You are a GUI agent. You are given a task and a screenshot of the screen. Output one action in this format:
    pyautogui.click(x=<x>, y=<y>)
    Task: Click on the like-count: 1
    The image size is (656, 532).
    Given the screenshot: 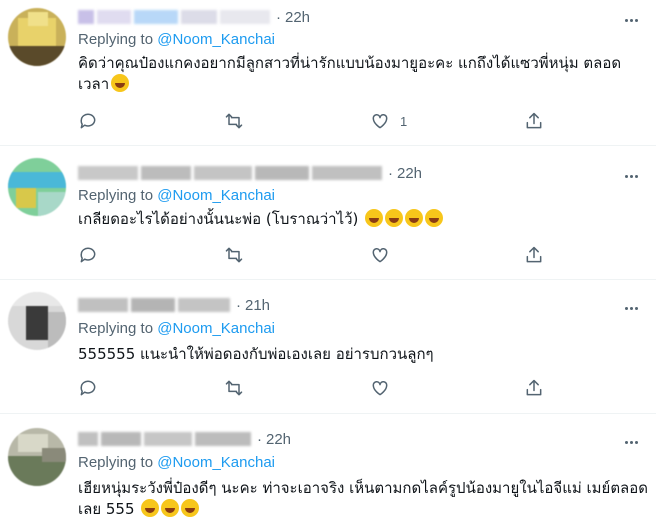 What is the action you would take?
    pyautogui.click(x=404, y=121)
    